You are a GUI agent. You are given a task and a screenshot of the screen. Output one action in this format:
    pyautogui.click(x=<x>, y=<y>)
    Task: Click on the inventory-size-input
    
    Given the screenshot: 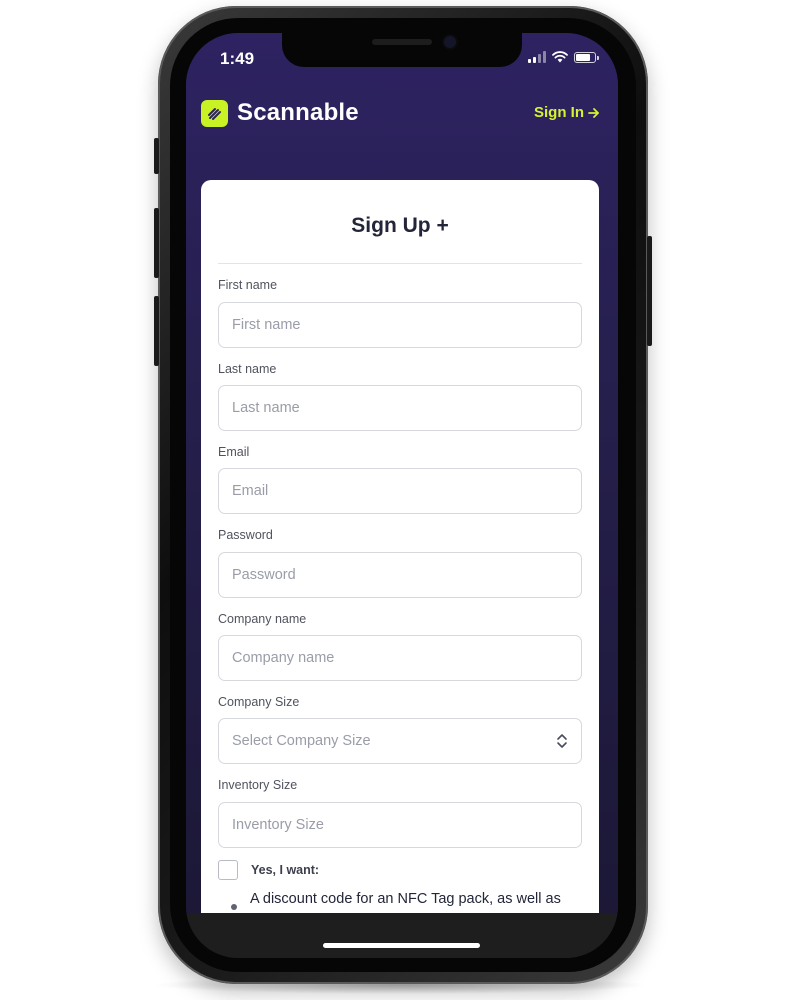 What is the action you would take?
    pyautogui.click(x=400, y=825)
    